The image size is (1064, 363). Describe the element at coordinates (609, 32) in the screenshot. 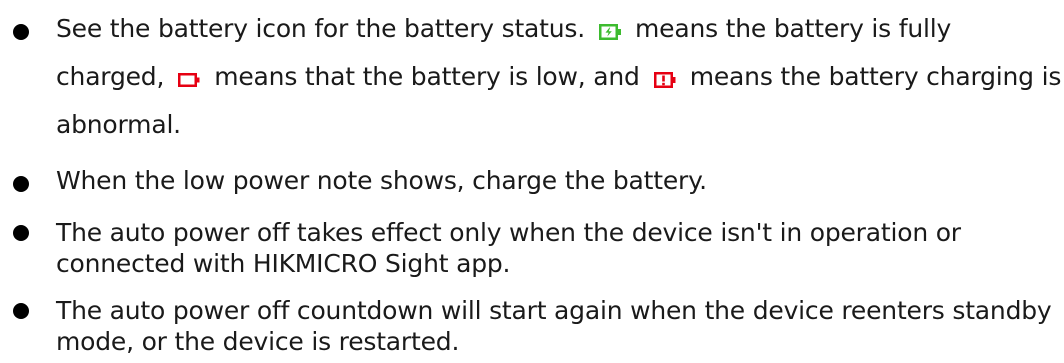

I see `battery-full-charging-icon` at that location.